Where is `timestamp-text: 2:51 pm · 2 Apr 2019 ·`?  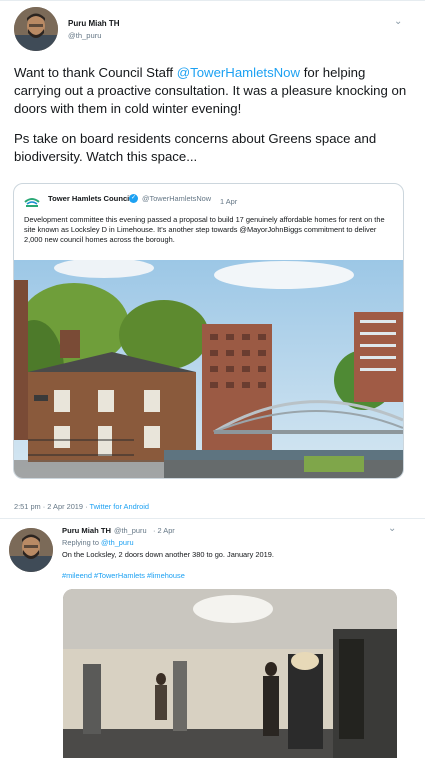 timestamp-text: 2:51 pm · 2 Apr 2019 · is located at coordinates (51, 506).